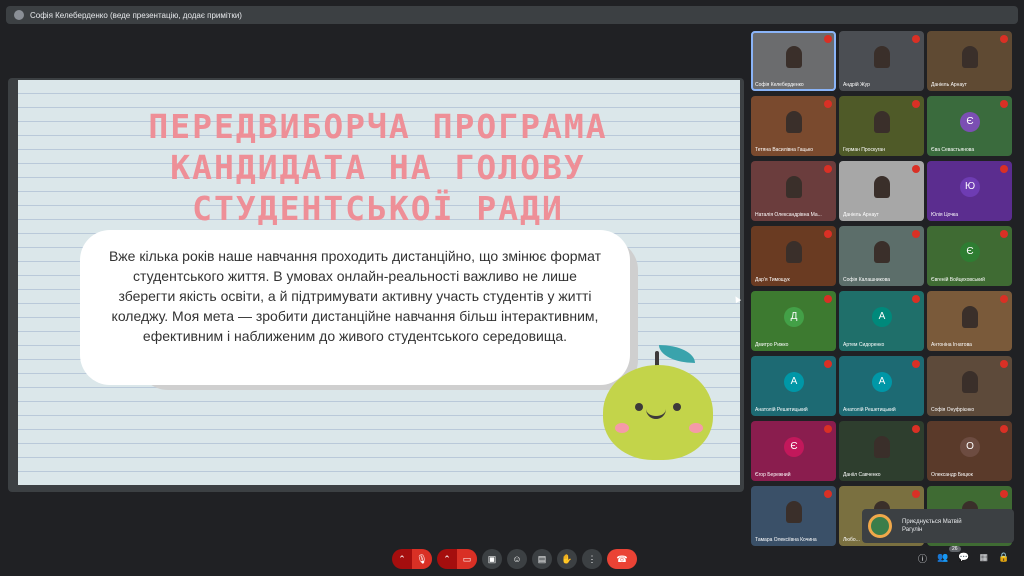  What do you see at coordinates (970, 187) in the screenshot?
I see `participant-avatar: Ю` at bounding box center [970, 187].